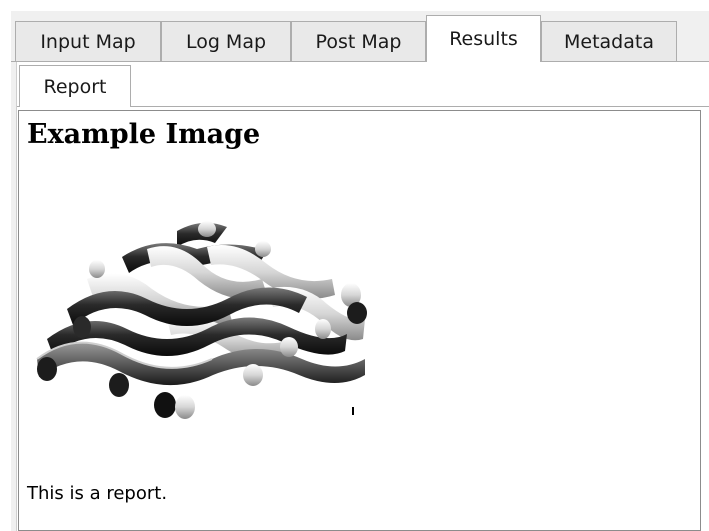  I want to click on report-title: Example Image, so click(144, 134).